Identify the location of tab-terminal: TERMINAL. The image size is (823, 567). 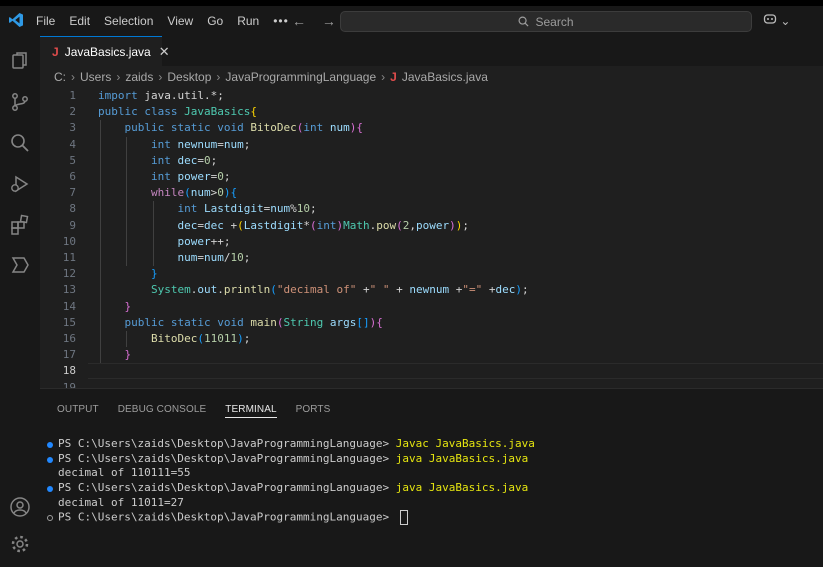
(251, 411).